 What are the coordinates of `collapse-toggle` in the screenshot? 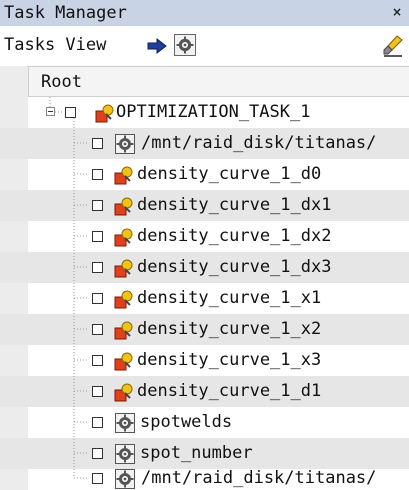 It's located at (50, 111).